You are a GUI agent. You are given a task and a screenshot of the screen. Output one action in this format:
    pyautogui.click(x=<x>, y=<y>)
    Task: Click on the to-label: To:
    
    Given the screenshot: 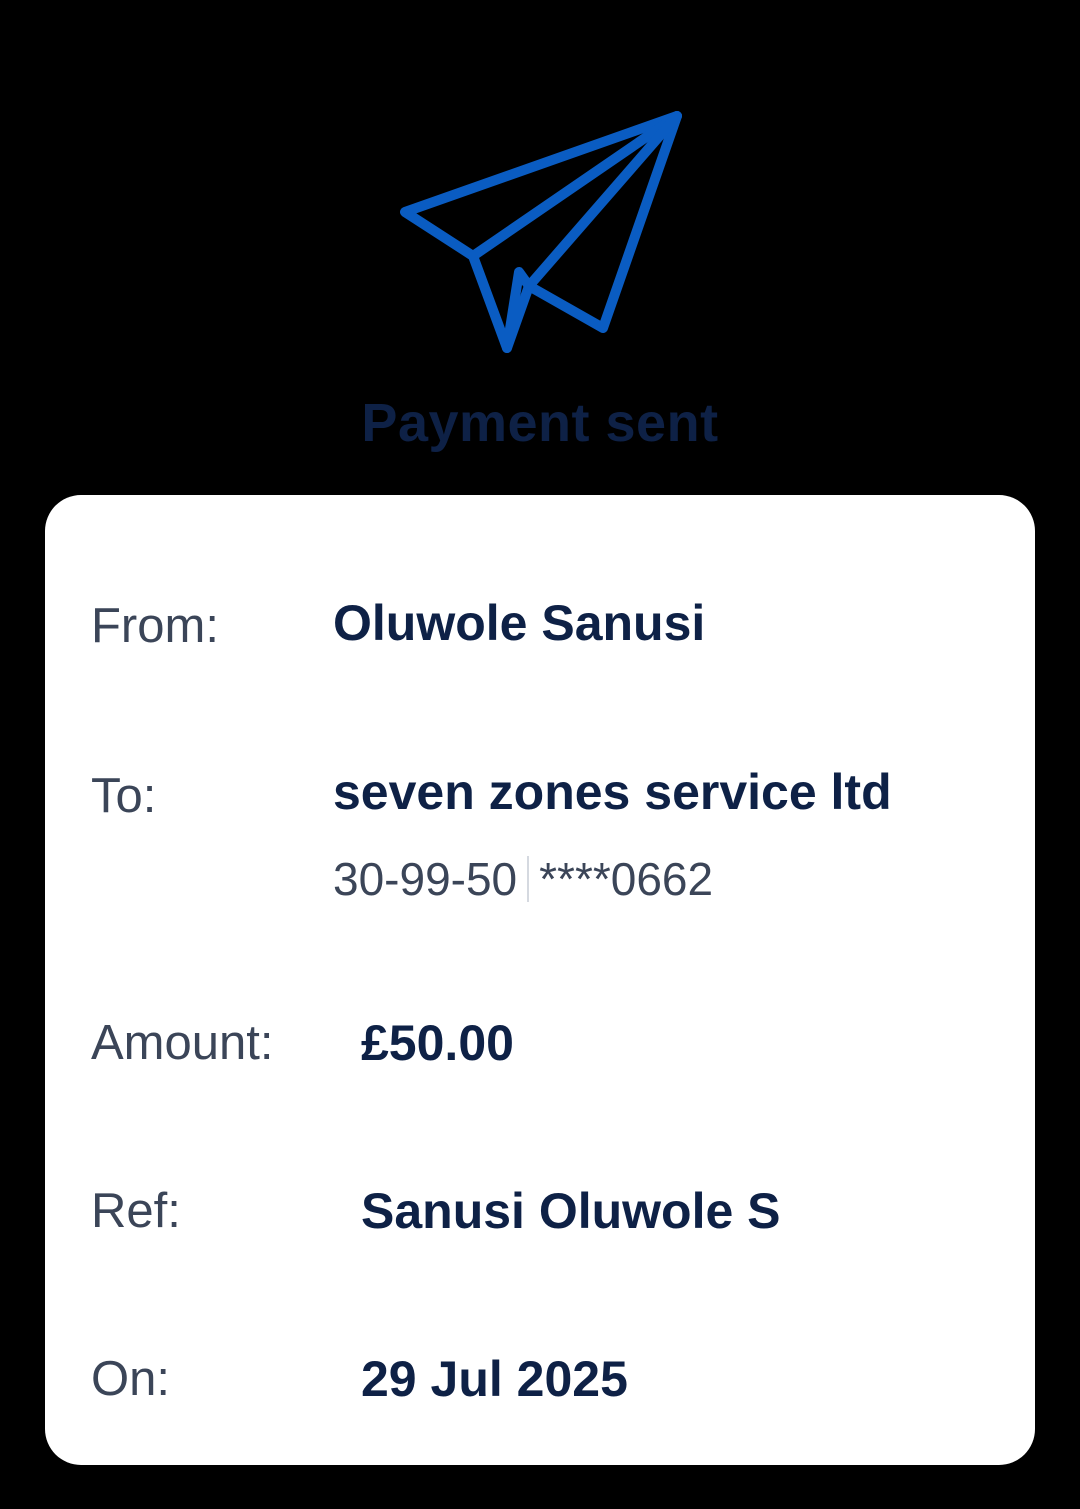 What is the action you would take?
    pyautogui.click(x=124, y=796)
    